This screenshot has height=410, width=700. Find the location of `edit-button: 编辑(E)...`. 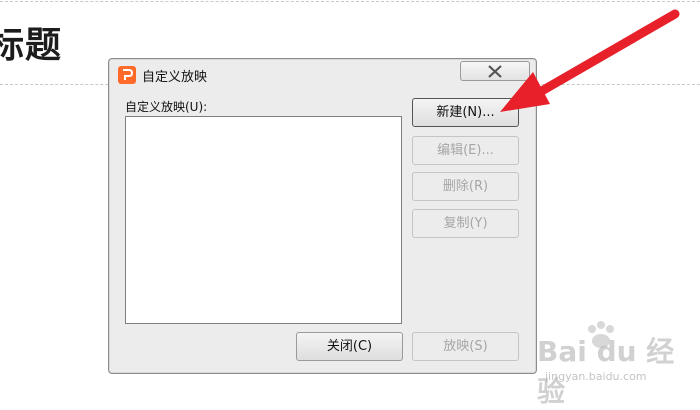

edit-button: 编辑(E)... is located at coordinates (465, 150).